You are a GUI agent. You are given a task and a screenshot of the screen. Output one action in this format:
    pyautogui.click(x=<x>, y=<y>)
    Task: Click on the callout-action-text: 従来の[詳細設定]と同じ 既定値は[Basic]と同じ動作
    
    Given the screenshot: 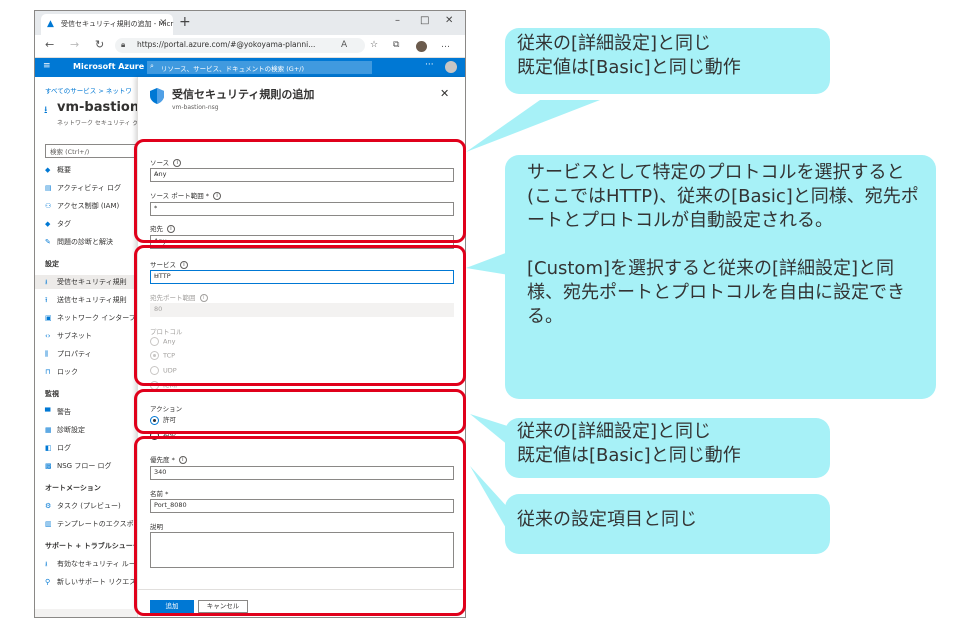 What is the action you would take?
    pyautogui.click(x=629, y=443)
    